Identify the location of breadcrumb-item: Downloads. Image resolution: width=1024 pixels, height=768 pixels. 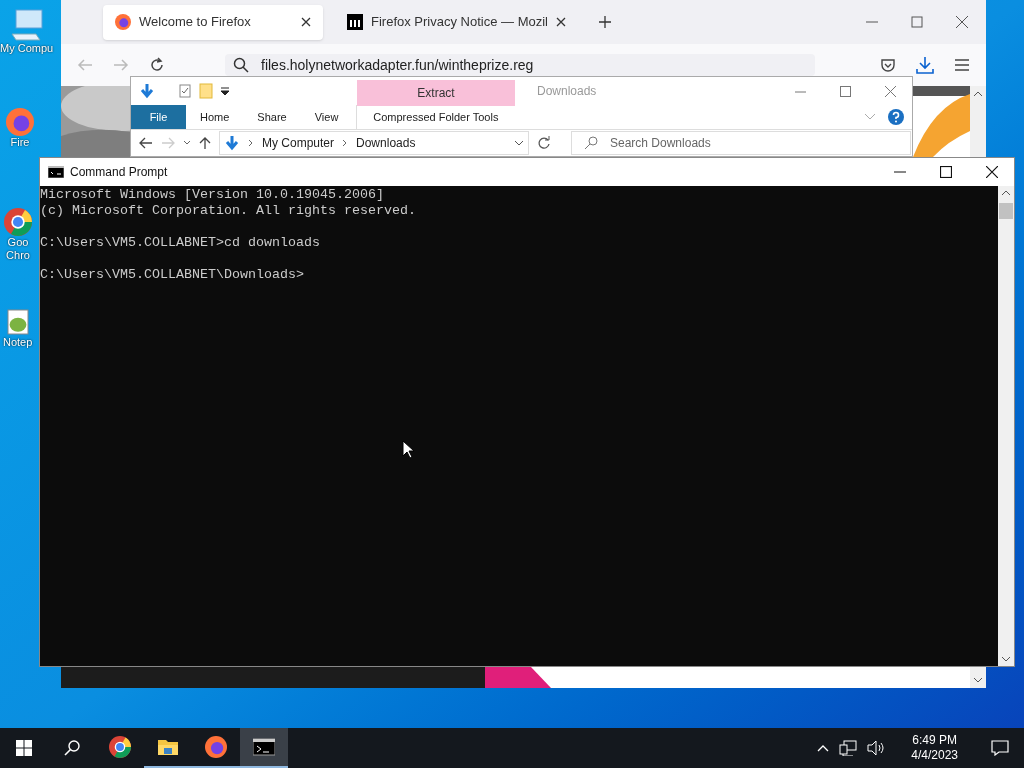
(386, 143).